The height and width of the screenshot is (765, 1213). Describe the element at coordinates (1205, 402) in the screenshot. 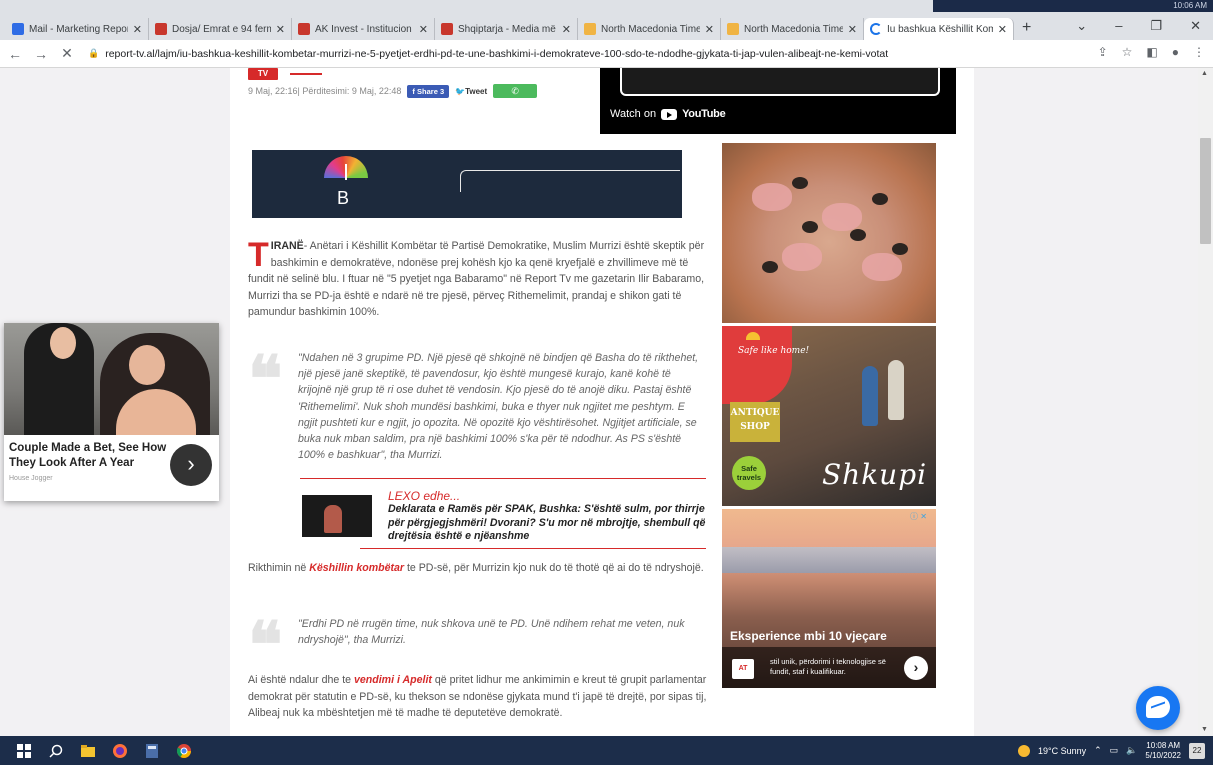

I see `page-scrollbar: ▲ ▼` at that location.